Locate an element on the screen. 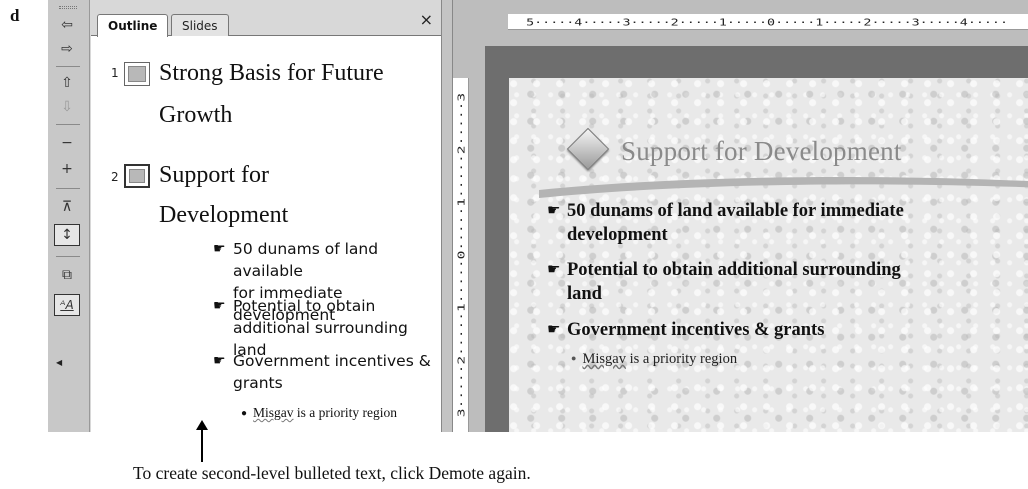 This screenshot has height=489, width=1028. title-swoosh-decoration is located at coordinates (783, 187).